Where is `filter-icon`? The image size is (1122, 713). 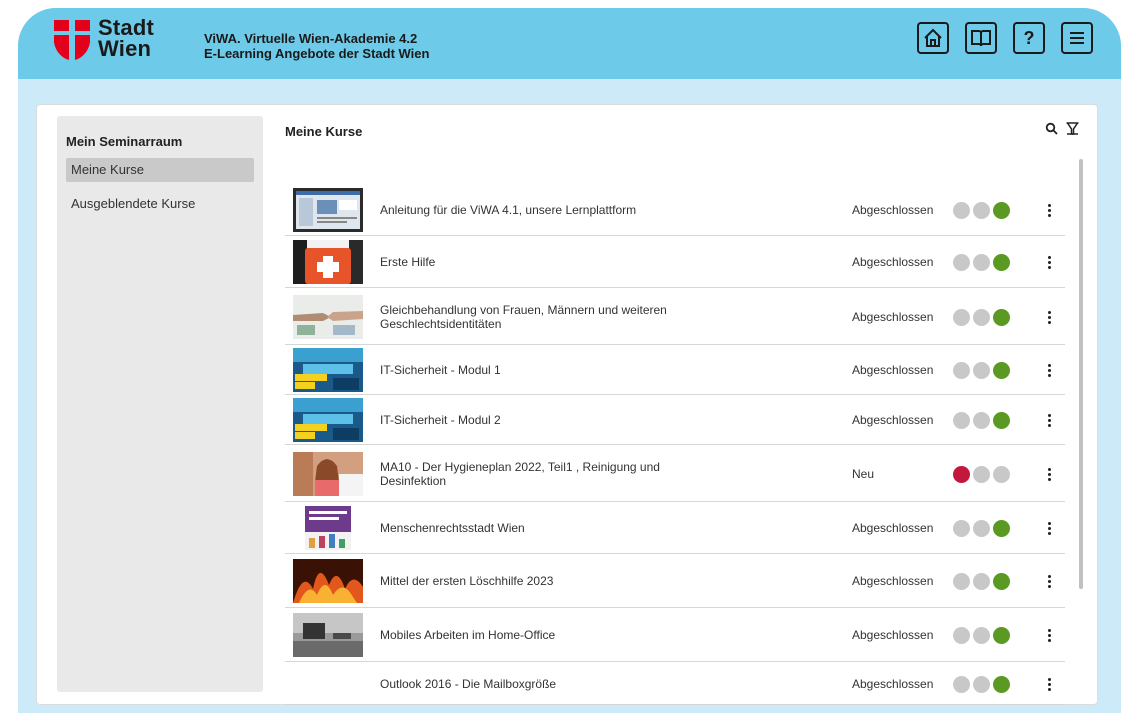 filter-icon is located at coordinates (1072, 128).